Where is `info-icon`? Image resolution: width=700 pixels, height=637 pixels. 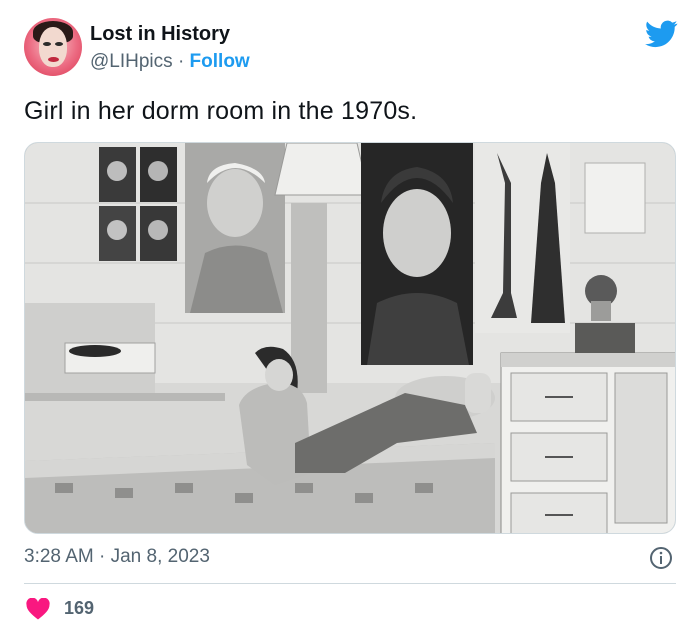 info-icon is located at coordinates (661, 558).